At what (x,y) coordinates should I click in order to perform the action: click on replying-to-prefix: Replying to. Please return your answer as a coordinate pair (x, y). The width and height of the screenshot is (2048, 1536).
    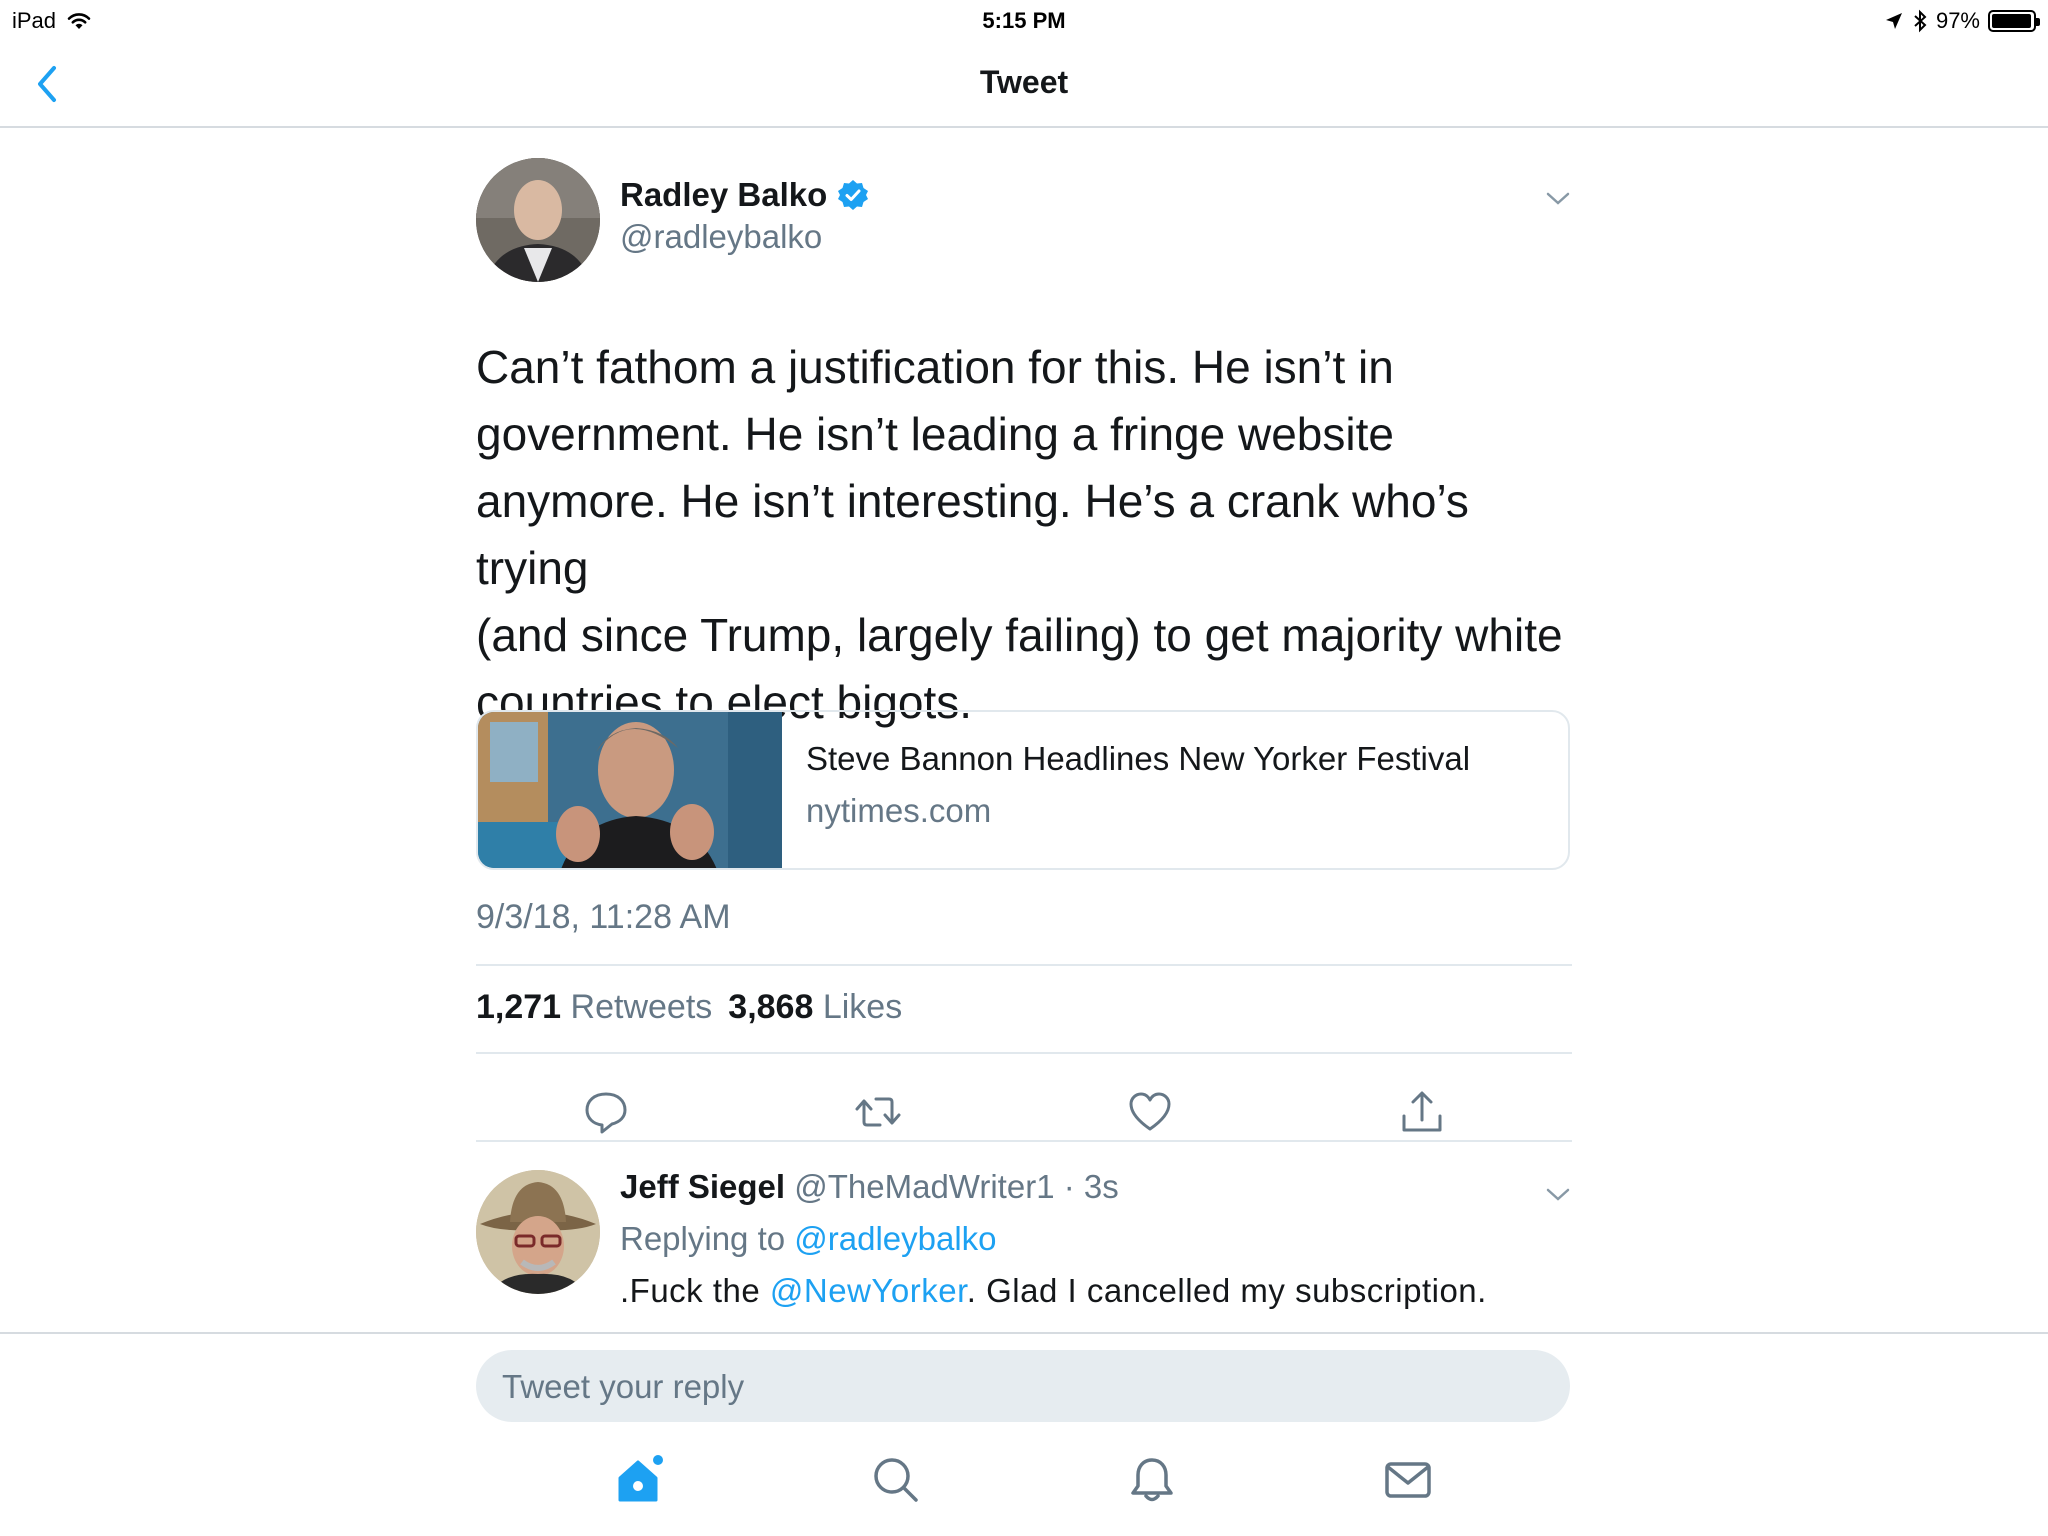
    Looking at the image, I should click on (707, 1238).